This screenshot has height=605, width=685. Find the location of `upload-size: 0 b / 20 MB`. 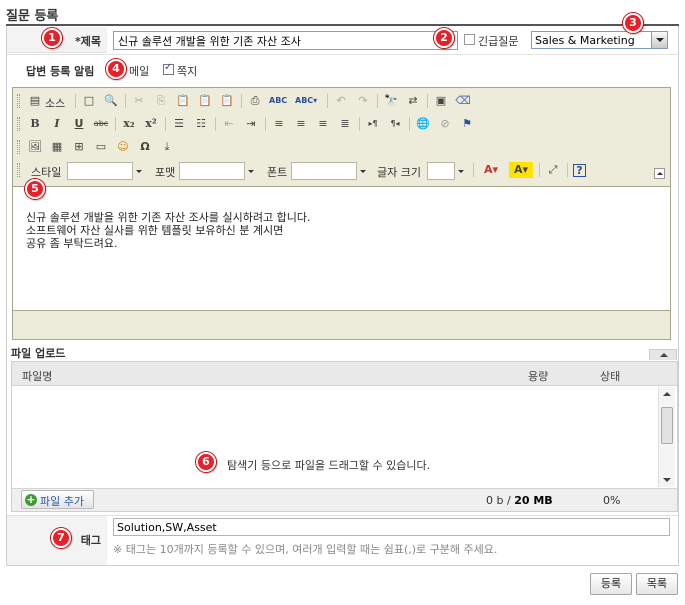

upload-size: 0 b / 20 MB is located at coordinates (519, 500).